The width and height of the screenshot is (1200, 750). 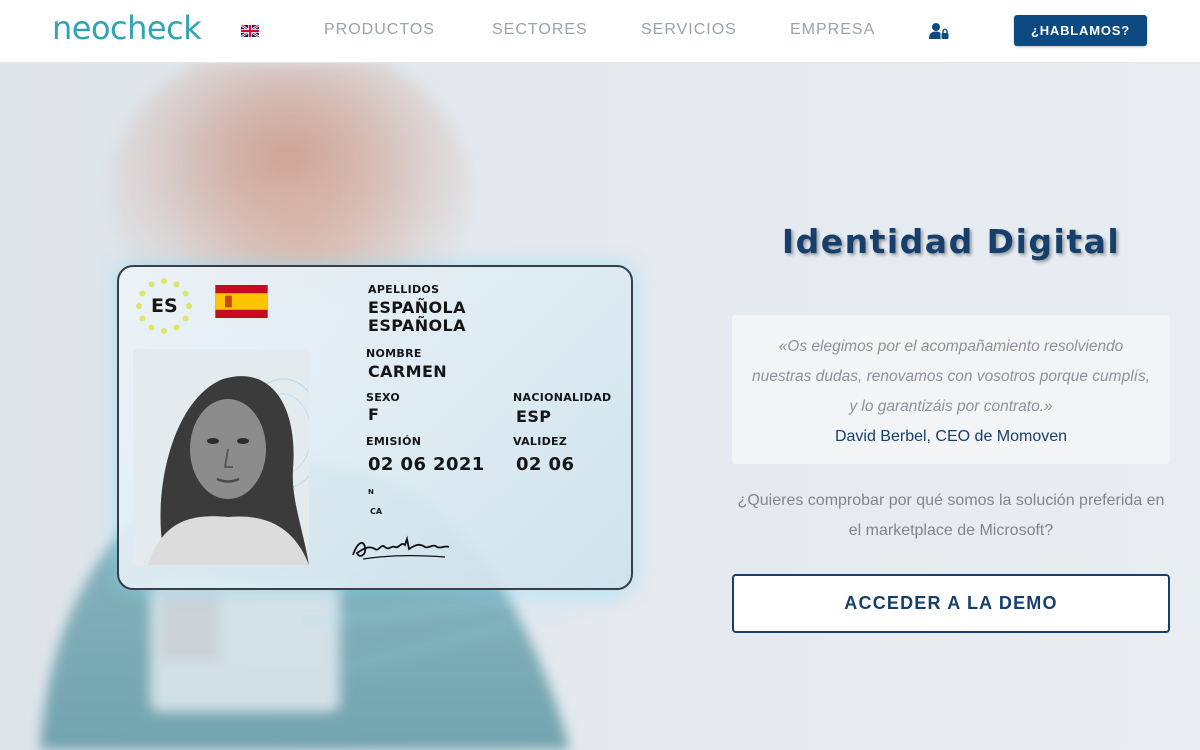 What do you see at coordinates (832, 30) in the screenshot?
I see `nav-empresa: EMPRESA` at bounding box center [832, 30].